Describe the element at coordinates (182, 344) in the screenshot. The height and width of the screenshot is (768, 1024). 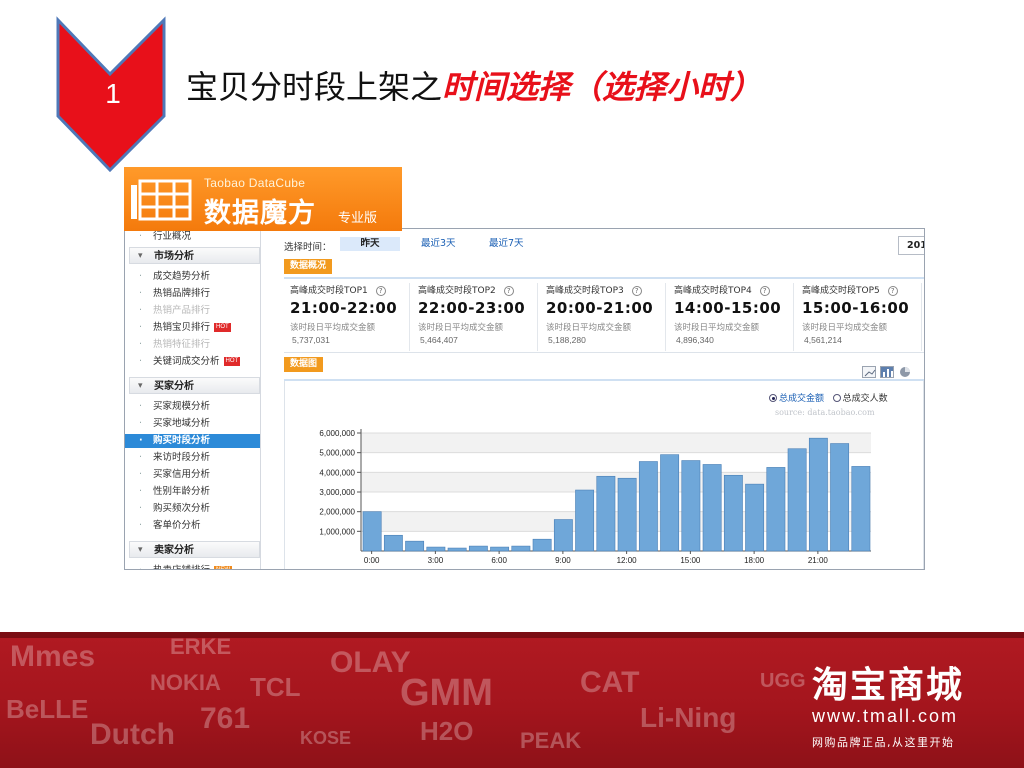
I see `sidebar-item-label: 热销特征排行` at that location.